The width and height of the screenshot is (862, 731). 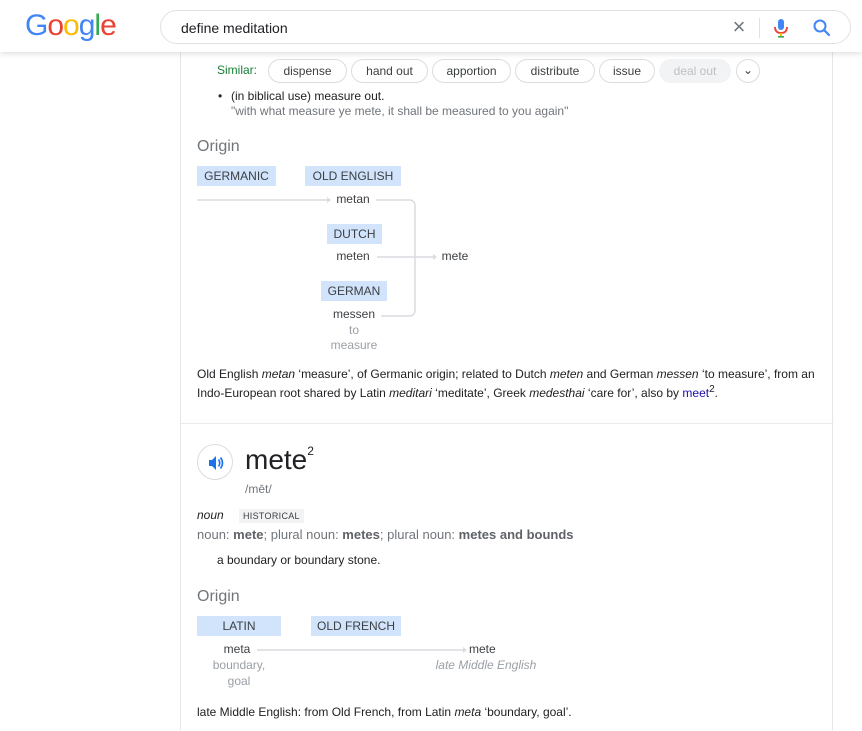 What do you see at coordinates (695, 393) in the screenshot?
I see `meet-link: meet` at bounding box center [695, 393].